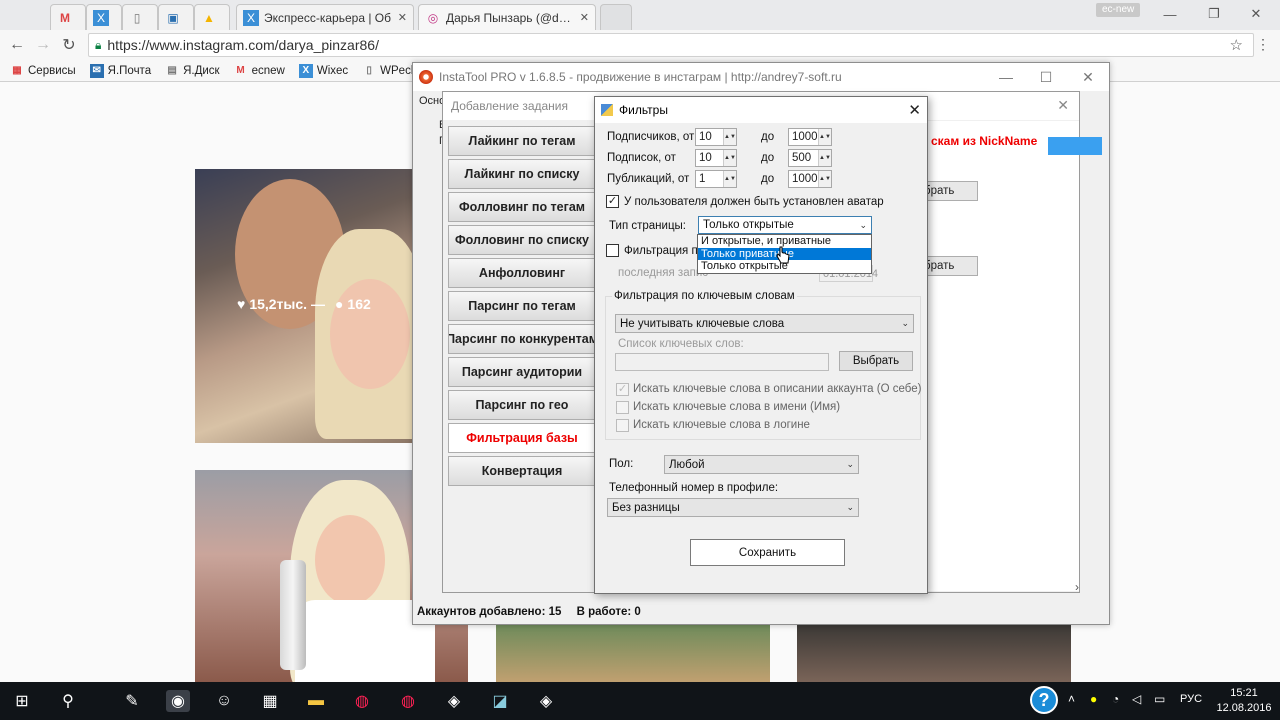 The image size is (1280, 720). I want to click on bookmark-star-icon: ☆, so click(1236, 45).